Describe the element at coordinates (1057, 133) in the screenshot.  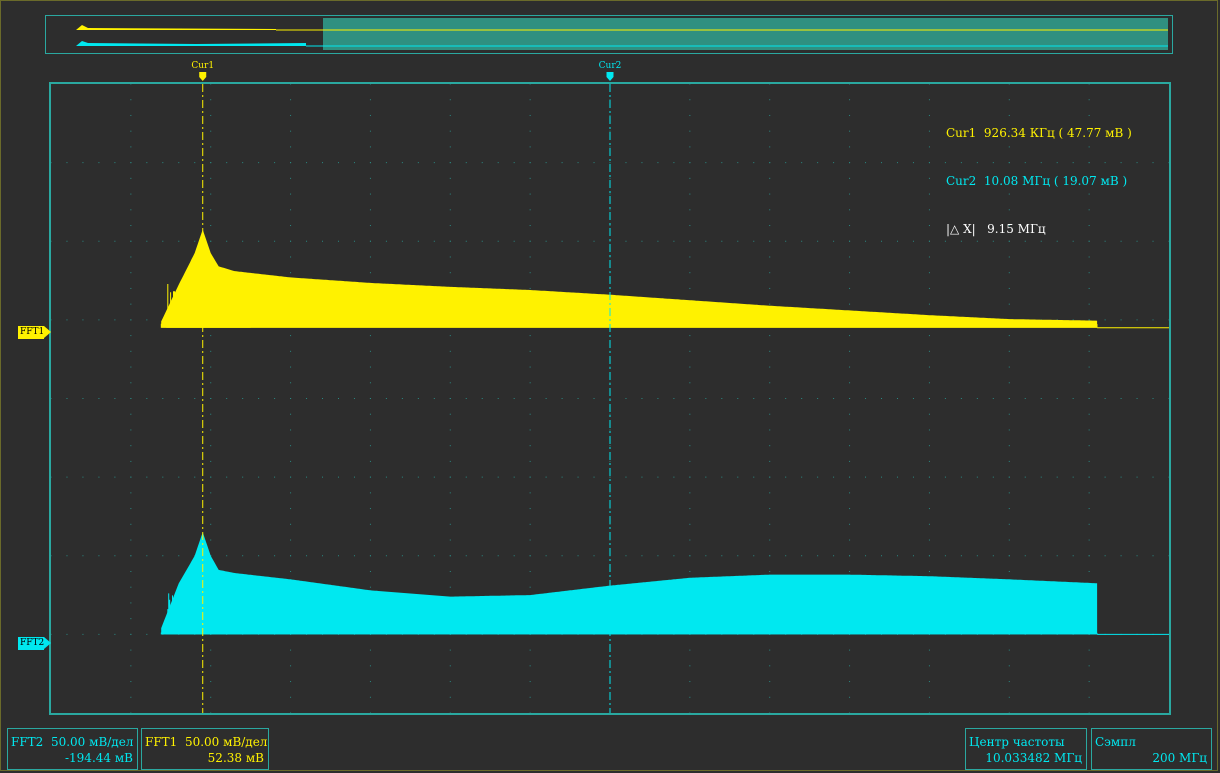
I see `readout-cur1-value: 926.34 КГц ( 47.77 мВ )` at that location.